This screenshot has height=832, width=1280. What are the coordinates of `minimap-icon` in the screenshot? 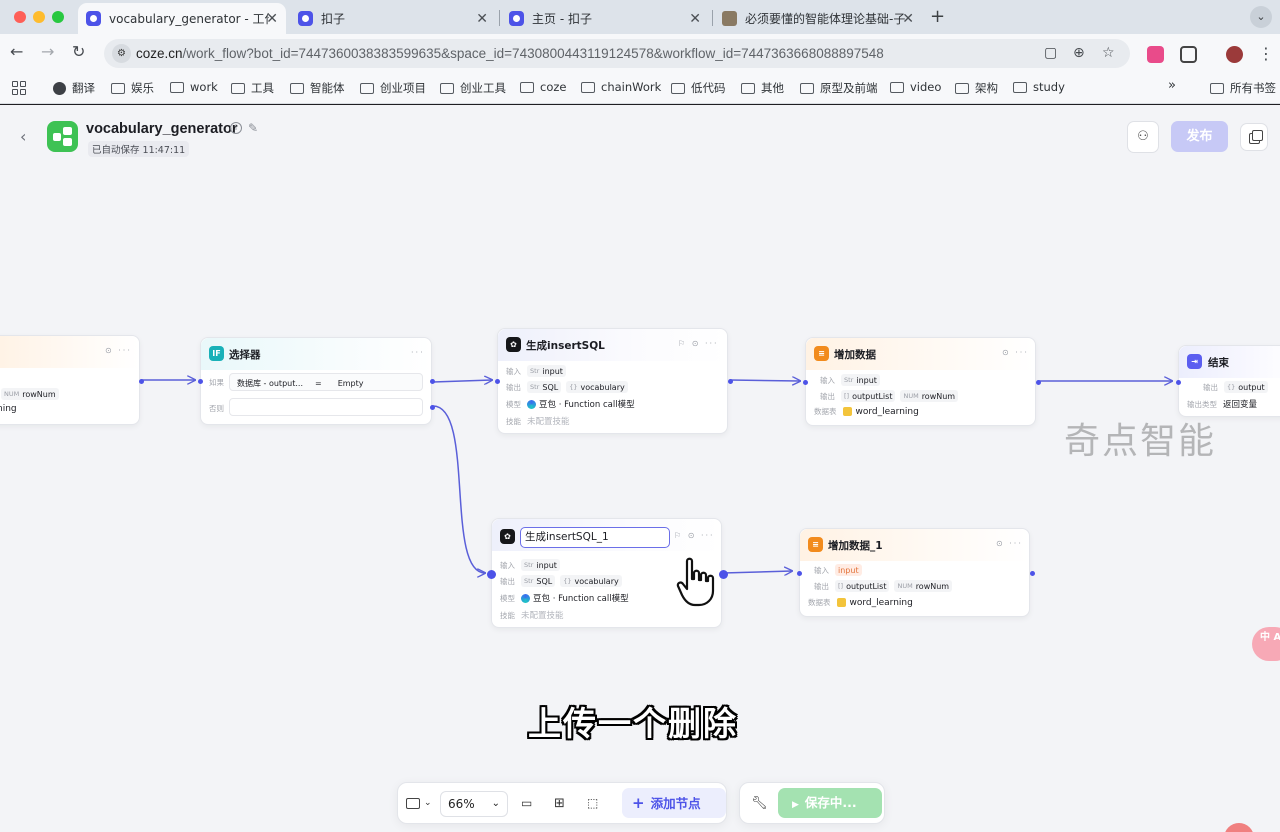 It's located at (413, 803).